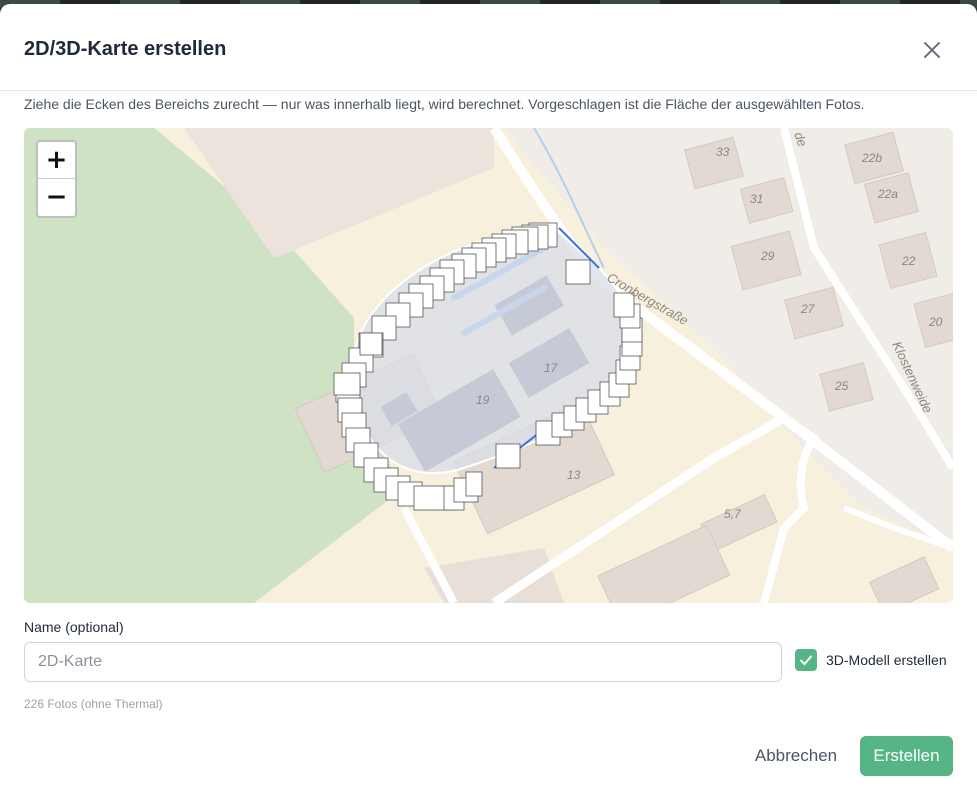 Image resolution: width=977 pixels, height=800 pixels. Describe the element at coordinates (551, 368) in the screenshot. I see `svg-text: 17` at that location.